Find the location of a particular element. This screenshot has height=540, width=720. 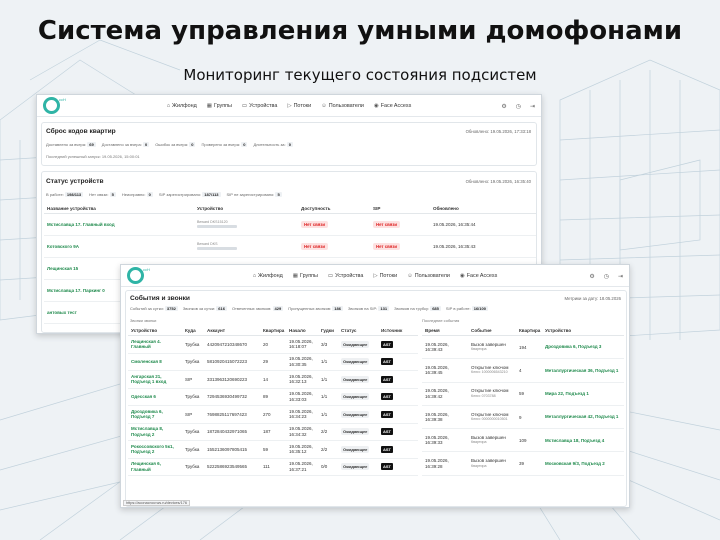

event-device-link: Мстиславца 18, Подъезд 4 is located at coordinates (583, 440).